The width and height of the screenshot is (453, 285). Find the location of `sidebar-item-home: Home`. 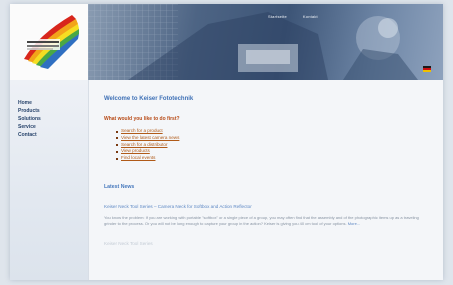

sidebar-item-home: Home is located at coordinates (49, 103).